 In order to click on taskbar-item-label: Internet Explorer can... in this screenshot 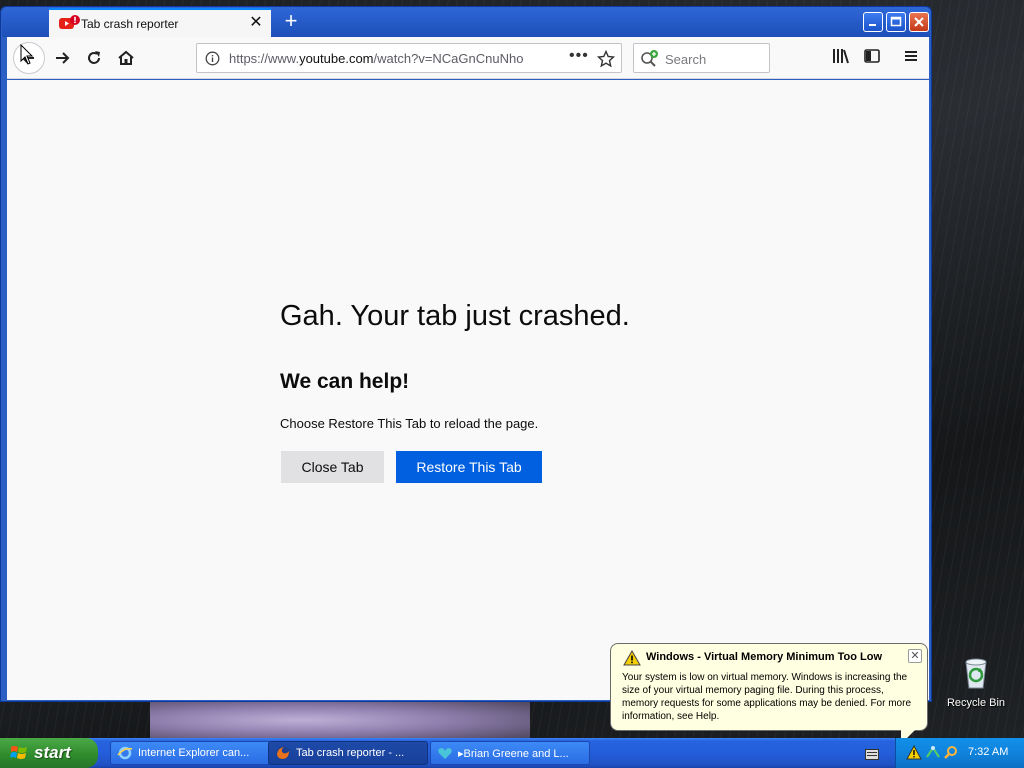, I will do `click(194, 753)`.